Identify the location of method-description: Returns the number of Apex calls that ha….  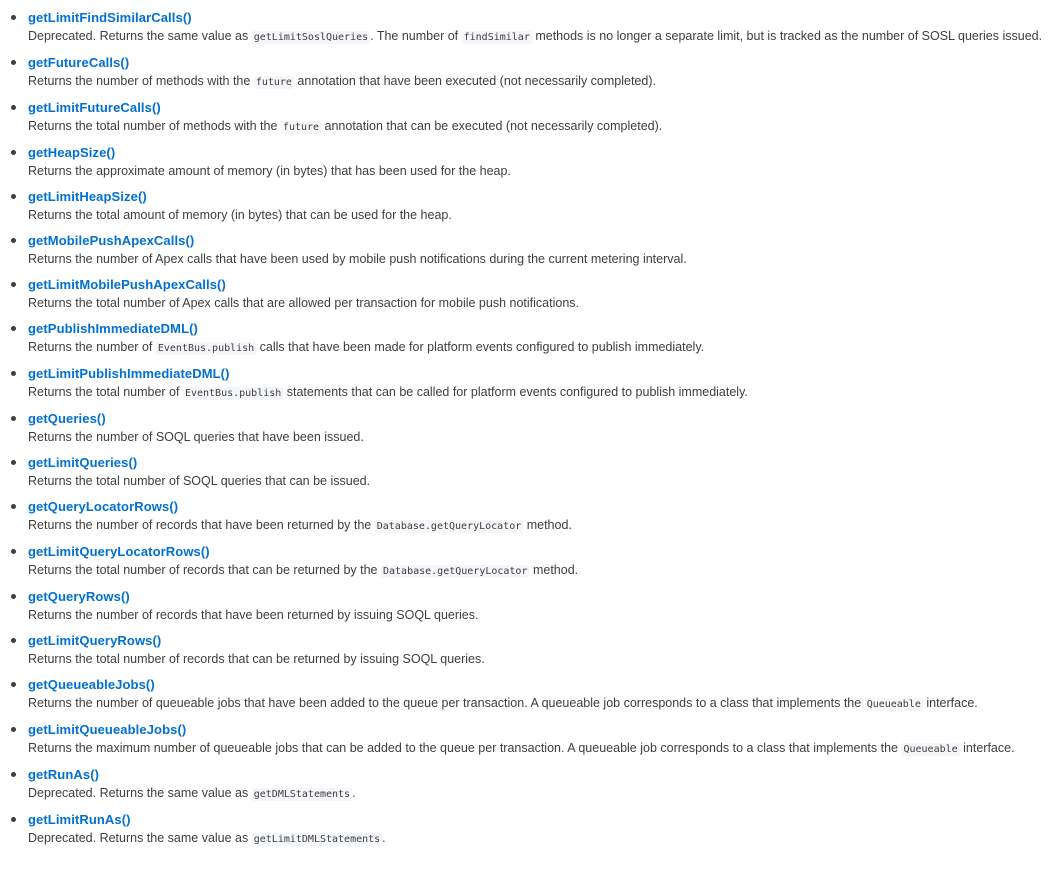
(540, 259).